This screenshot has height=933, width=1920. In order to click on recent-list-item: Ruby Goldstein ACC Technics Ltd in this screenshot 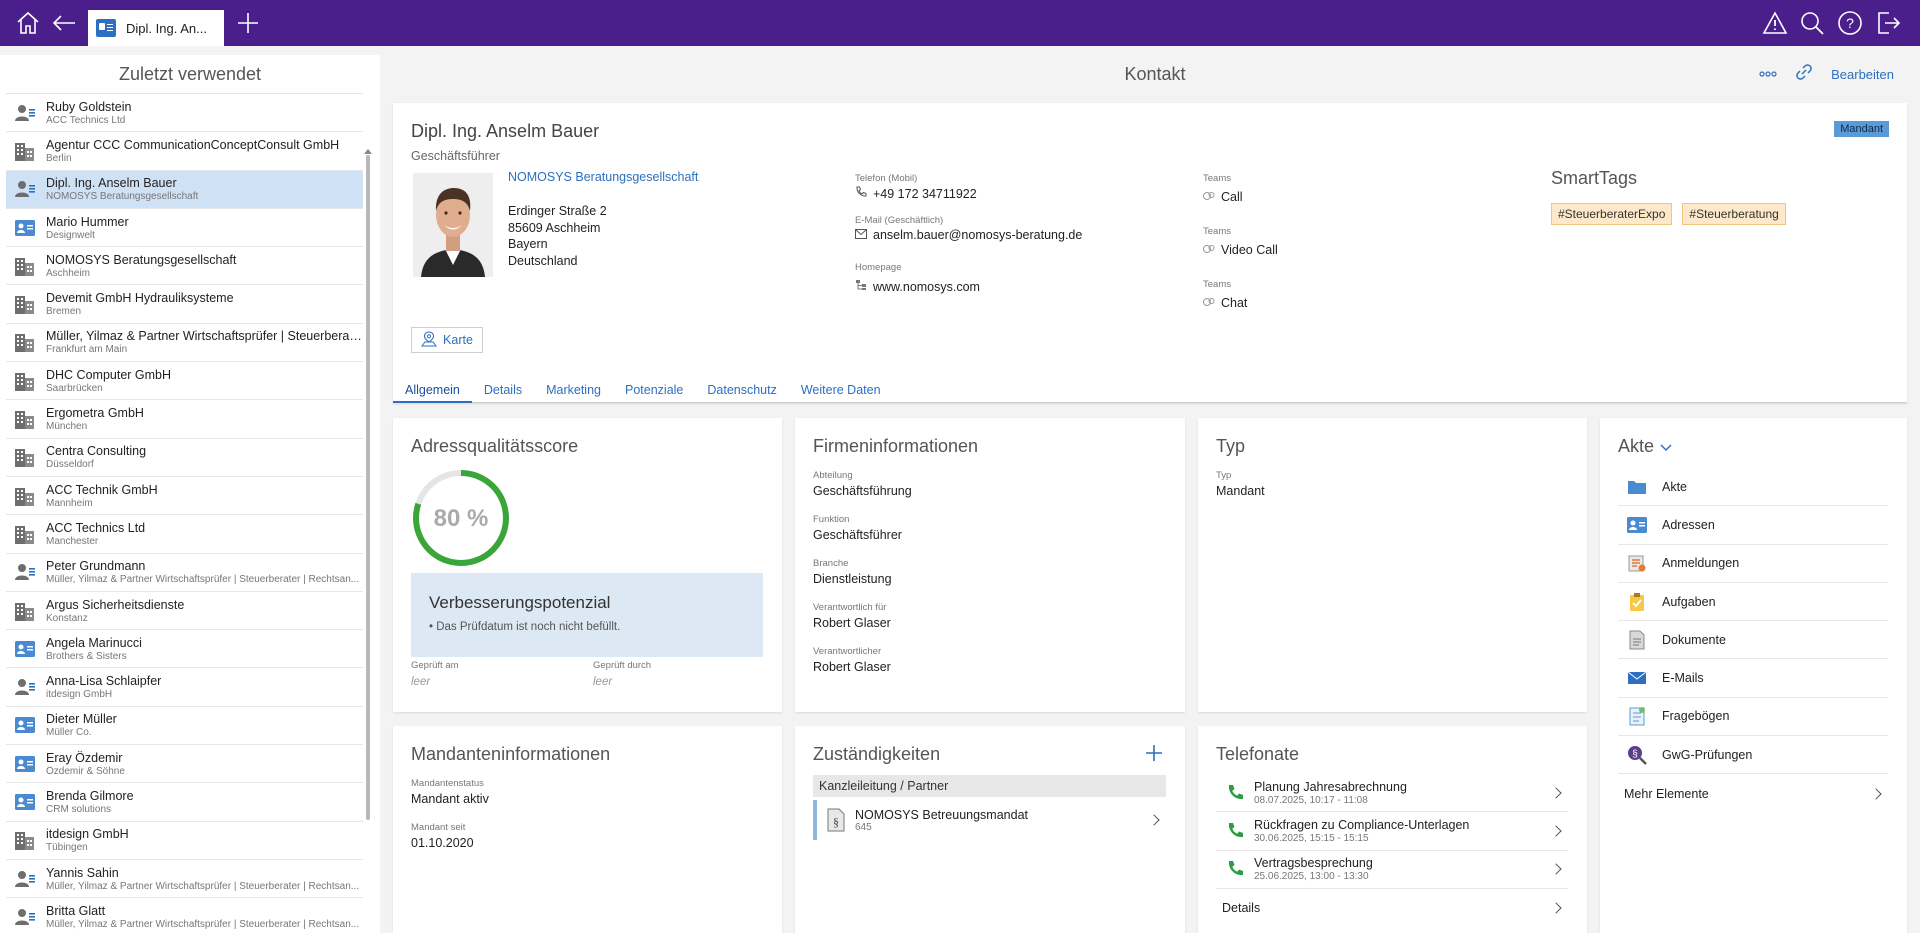, I will do `click(184, 113)`.